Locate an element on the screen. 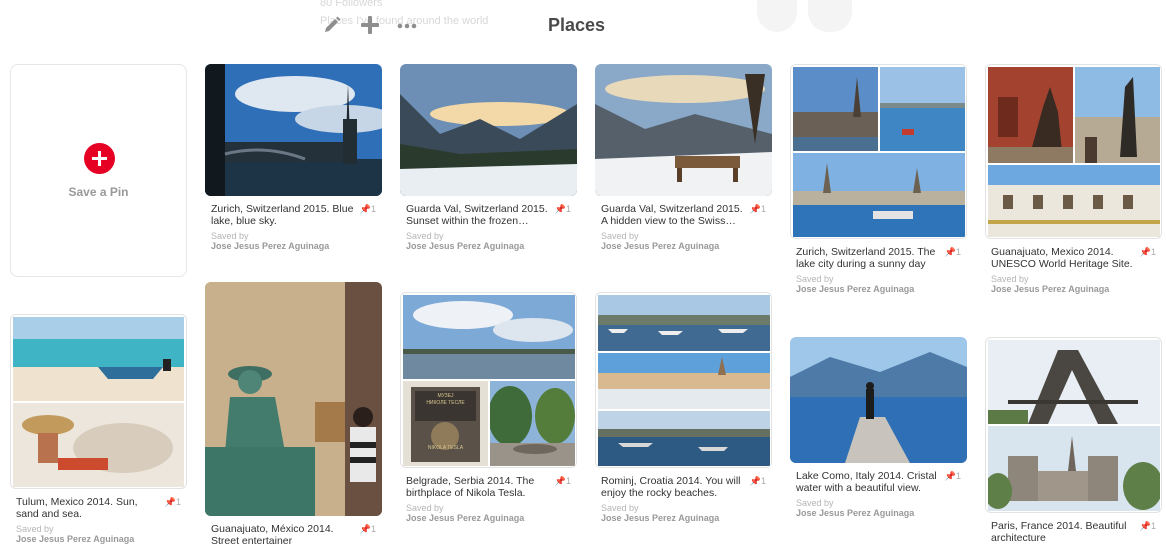  save-pin-button is located at coordinates (99, 158).